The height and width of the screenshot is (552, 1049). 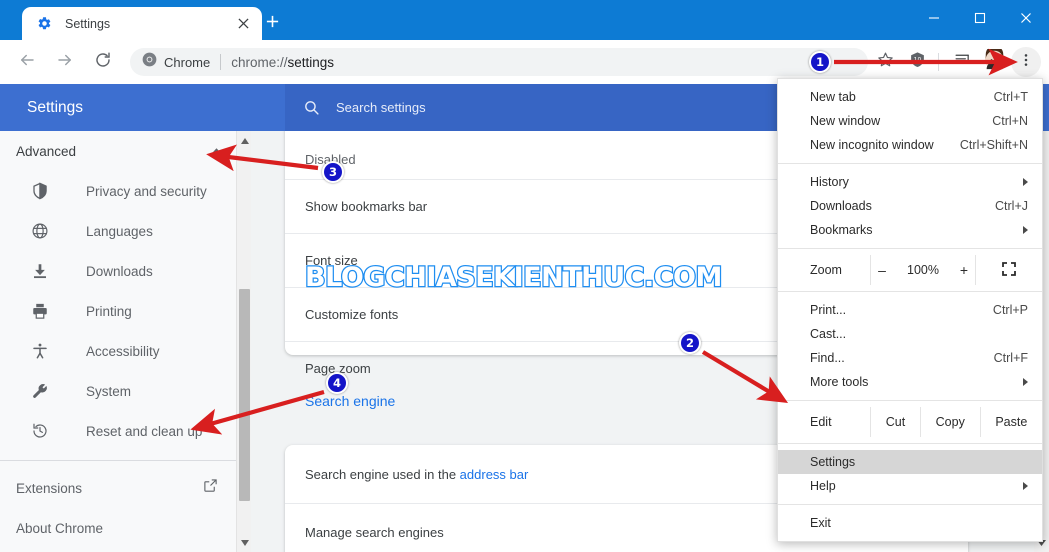 I want to click on zoom-in-button: +, so click(x=964, y=270).